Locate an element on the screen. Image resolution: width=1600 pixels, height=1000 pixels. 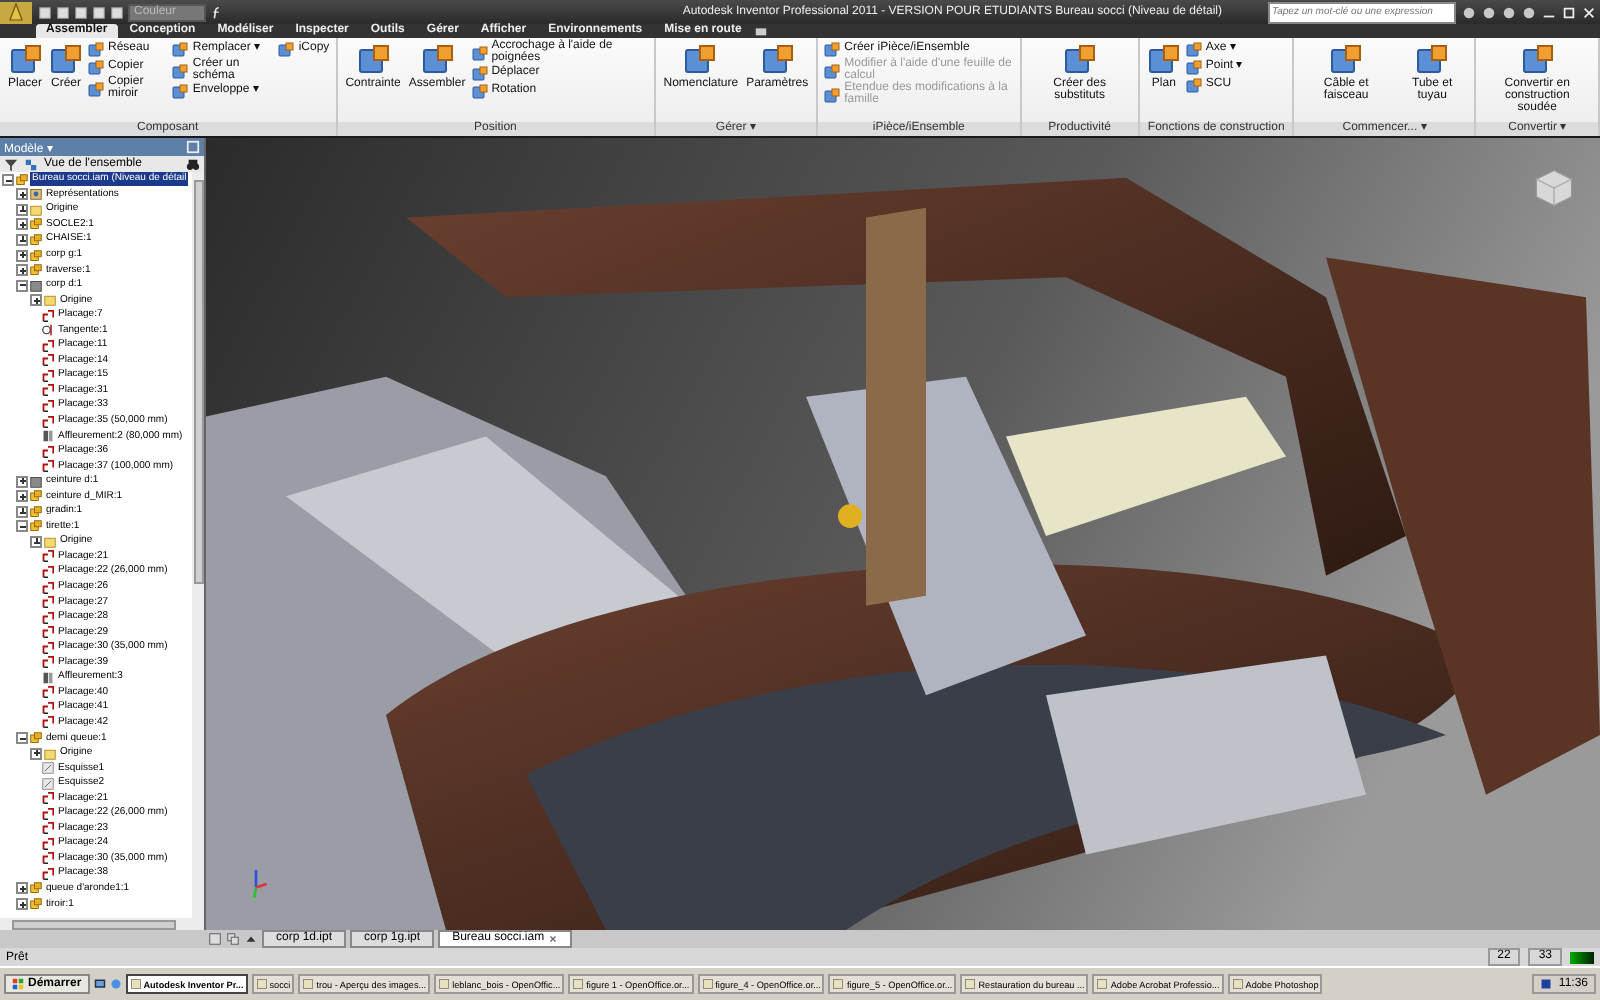
vertical-scrollbar is located at coordinates (198, 545).